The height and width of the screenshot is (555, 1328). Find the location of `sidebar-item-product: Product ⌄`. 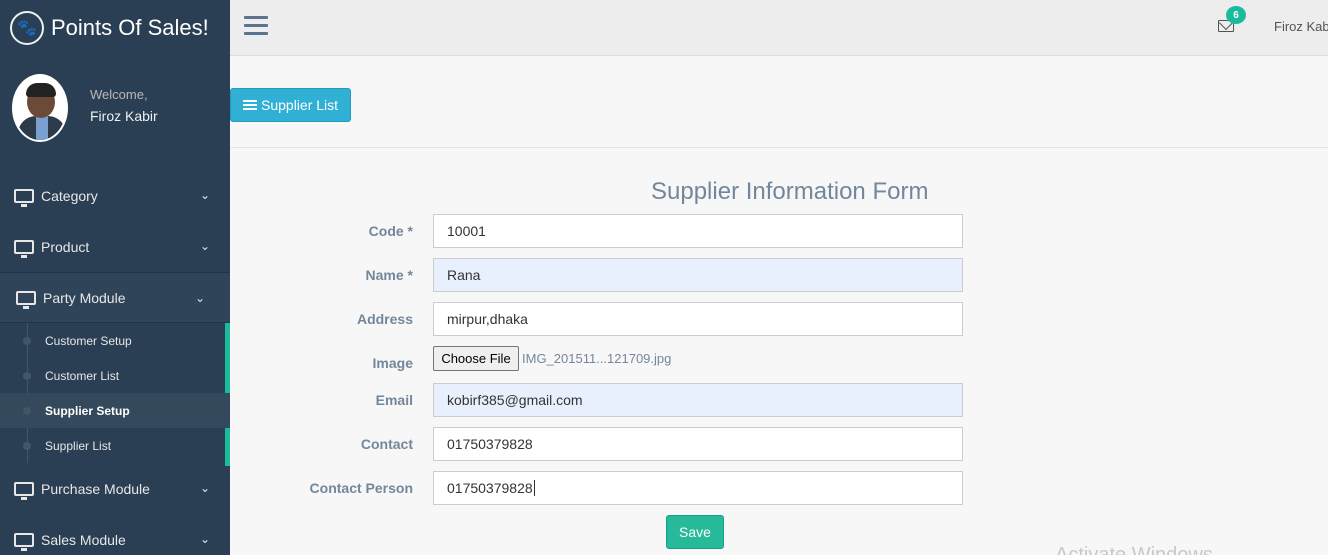

sidebar-item-product: Product ⌄ is located at coordinates (115, 246).